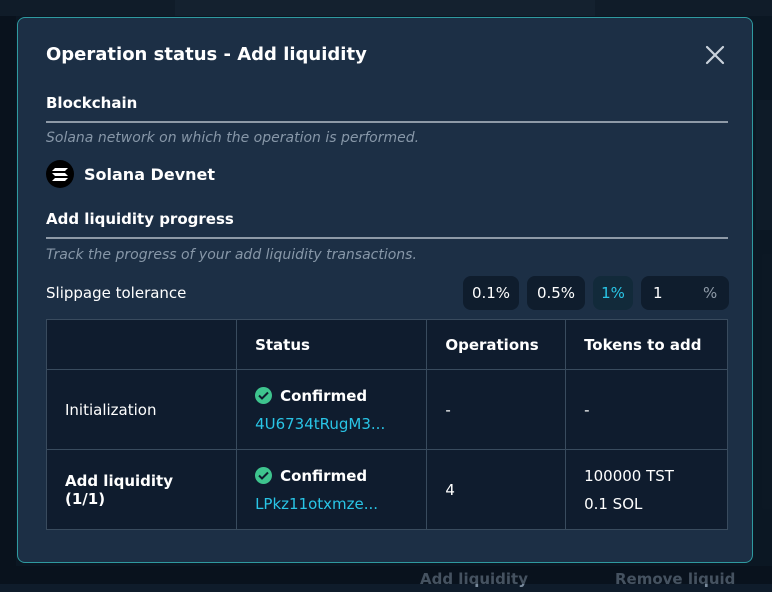 Image resolution: width=772 pixels, height=592 pixels. Describe the element at coordinates (141, 344) in the screenshot. I see `header-step` at that location.